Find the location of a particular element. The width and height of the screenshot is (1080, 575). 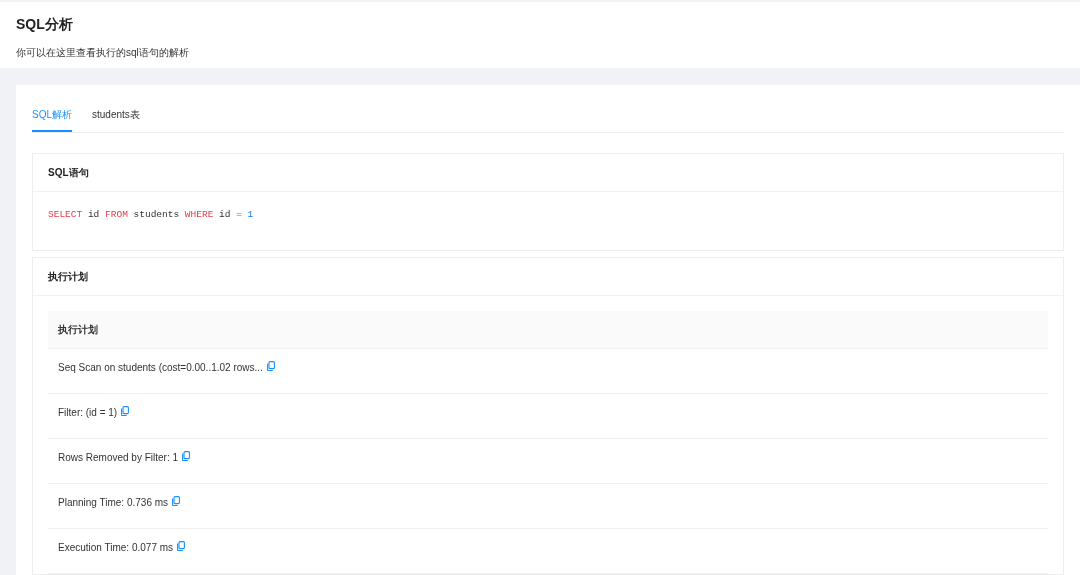

table-cell-text: Filter: (id = 1) is located at coordinates (88, 413).